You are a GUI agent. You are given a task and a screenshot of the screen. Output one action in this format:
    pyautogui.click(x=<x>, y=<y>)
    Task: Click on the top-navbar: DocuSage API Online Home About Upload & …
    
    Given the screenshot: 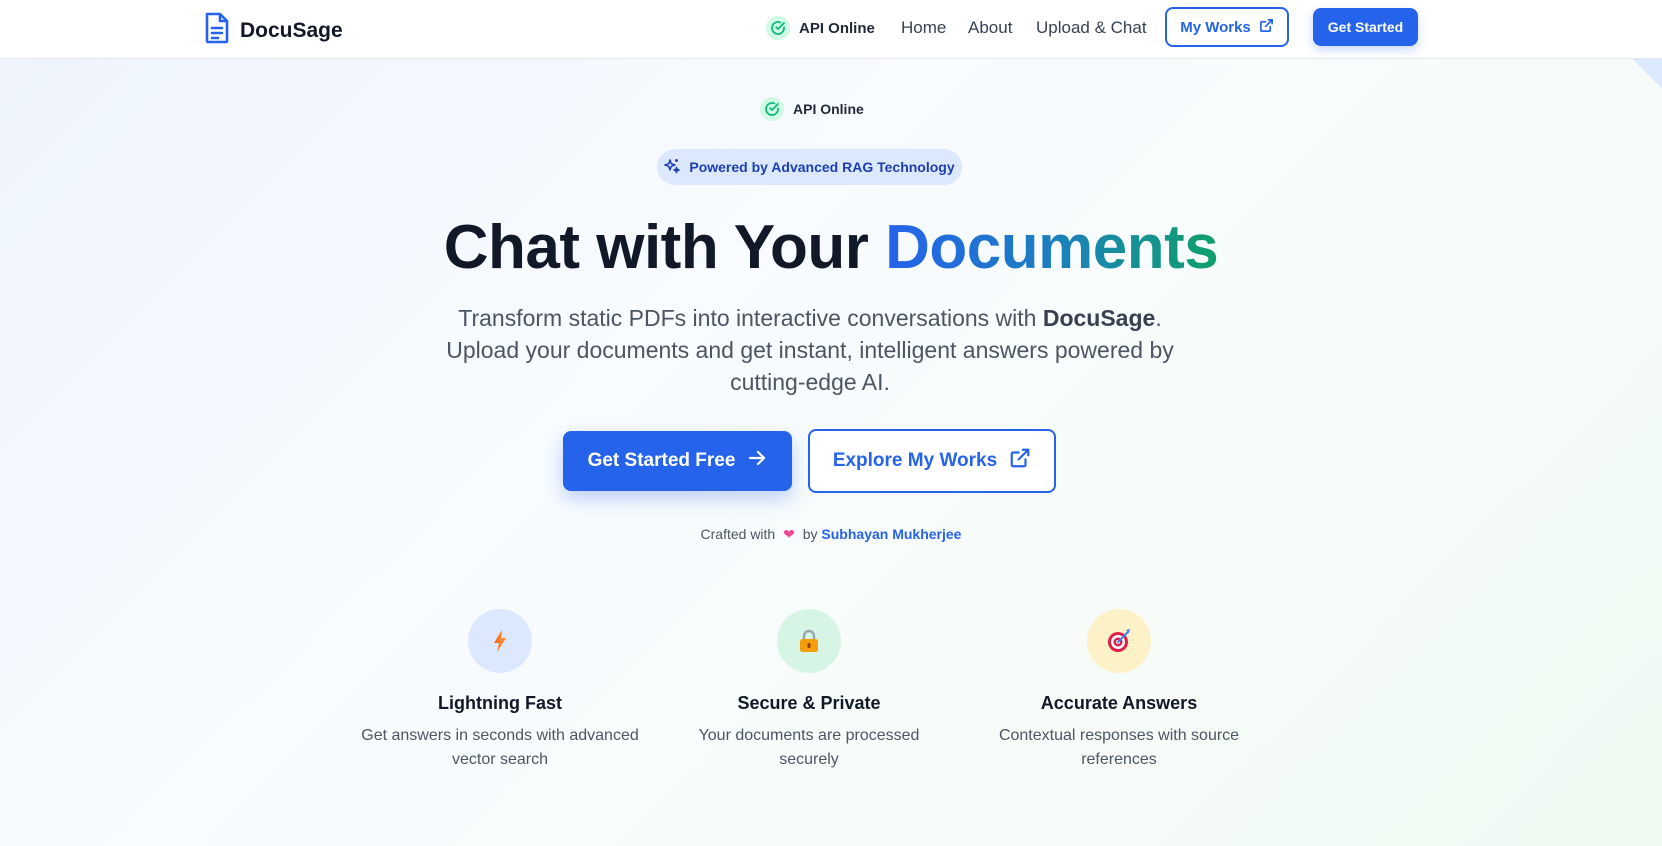 What is the action you would take?
    pyautogui.click(x=831, y=29)
    